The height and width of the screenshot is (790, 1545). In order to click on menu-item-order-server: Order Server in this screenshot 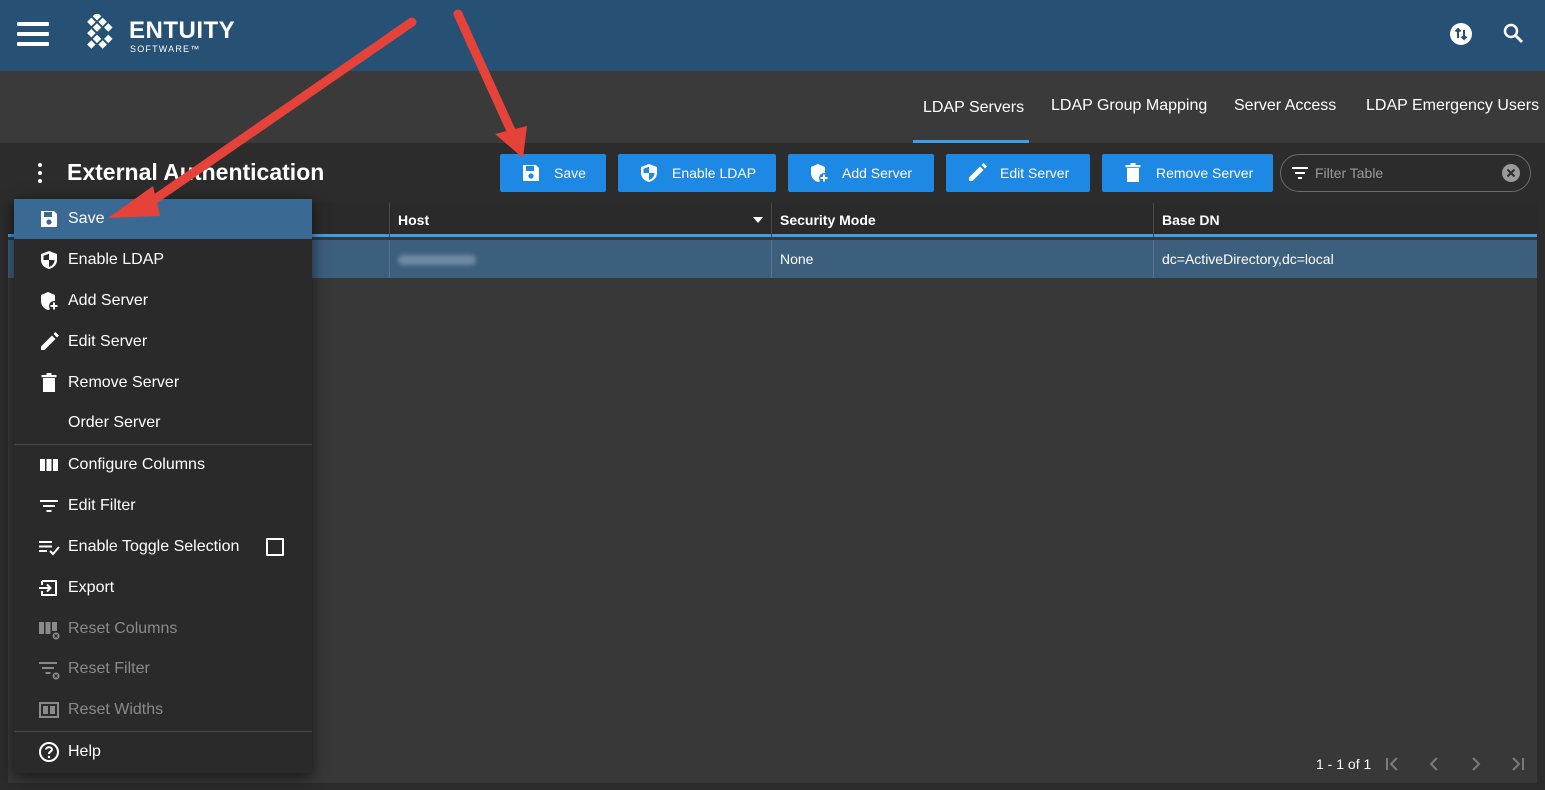, I will do `click(163, 423)`.